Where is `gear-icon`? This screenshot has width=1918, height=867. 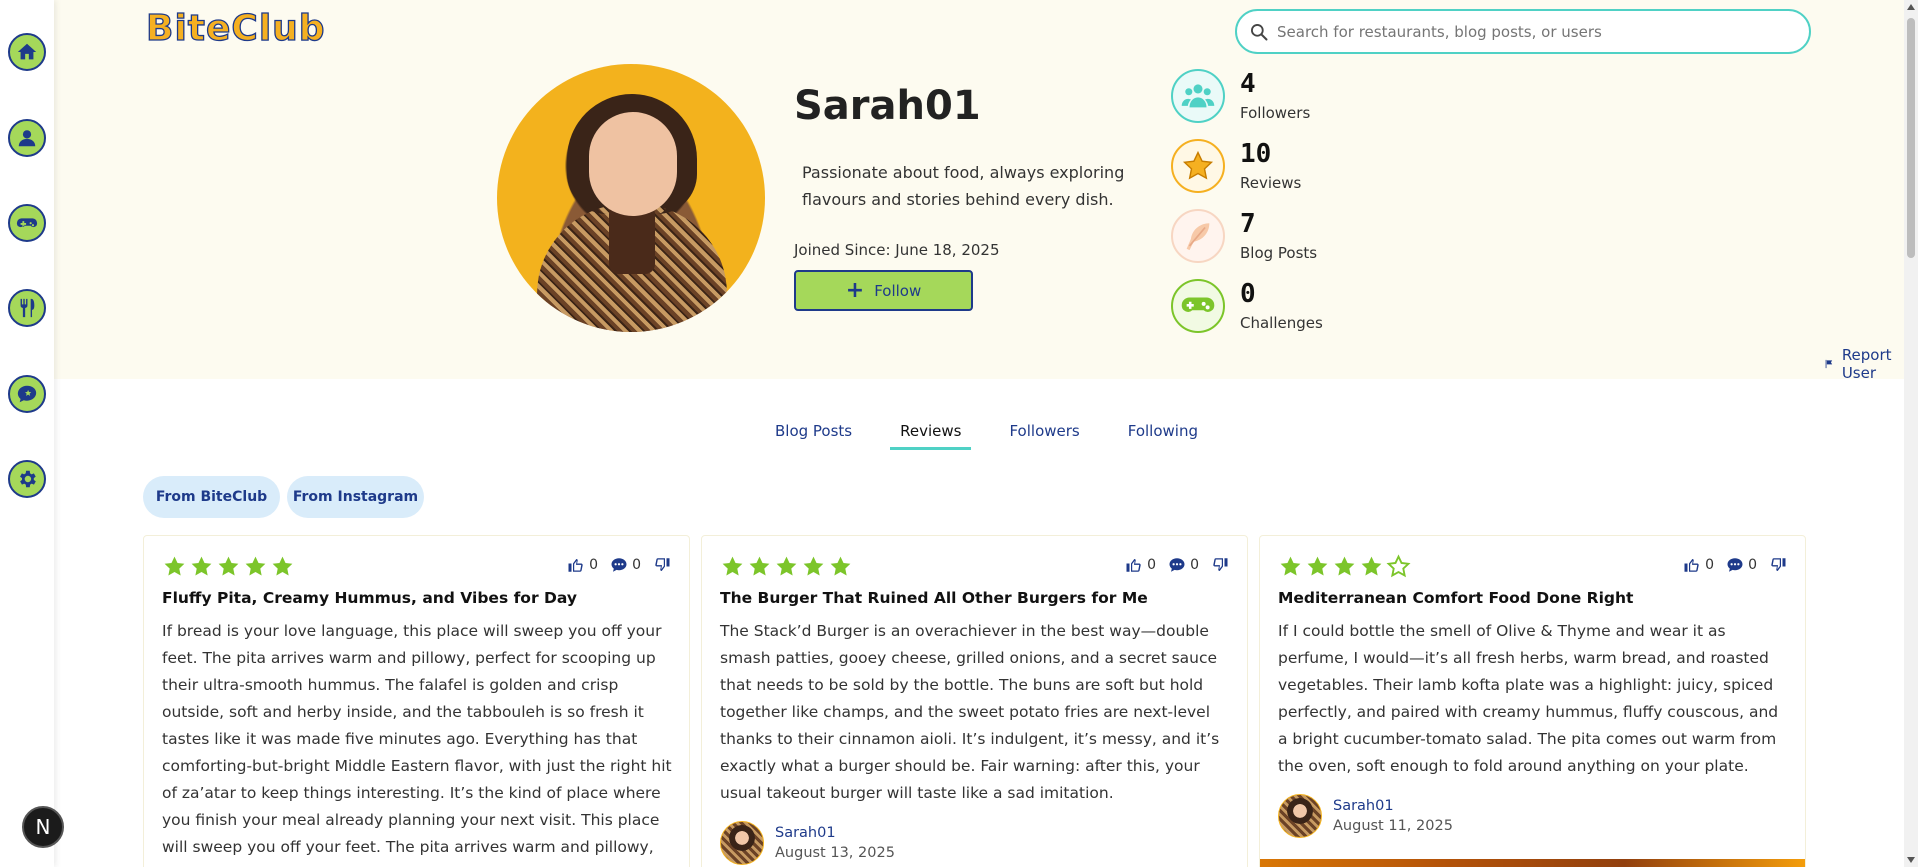 gear-icon is located at coordinates (28, 479).